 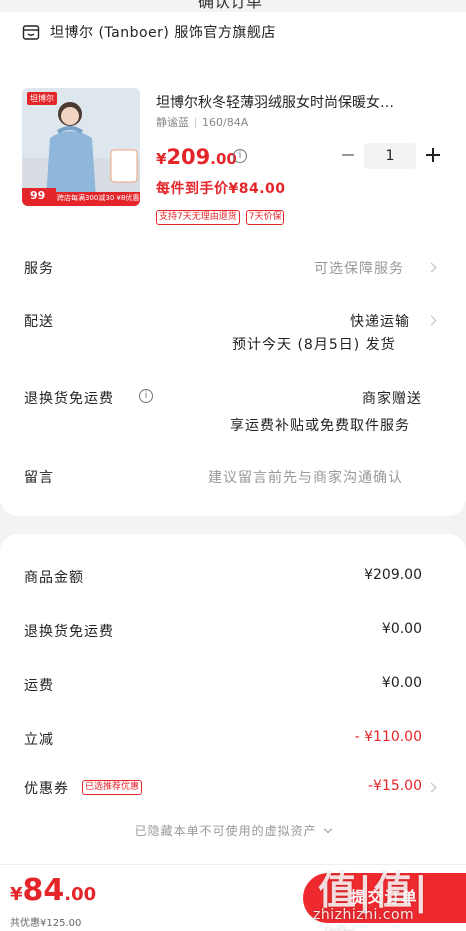 What do you see at coordinates (46, 923) in the screenshot?
I see `total-saved: 共优惠¥125.00` at bounding box center [46, 923].